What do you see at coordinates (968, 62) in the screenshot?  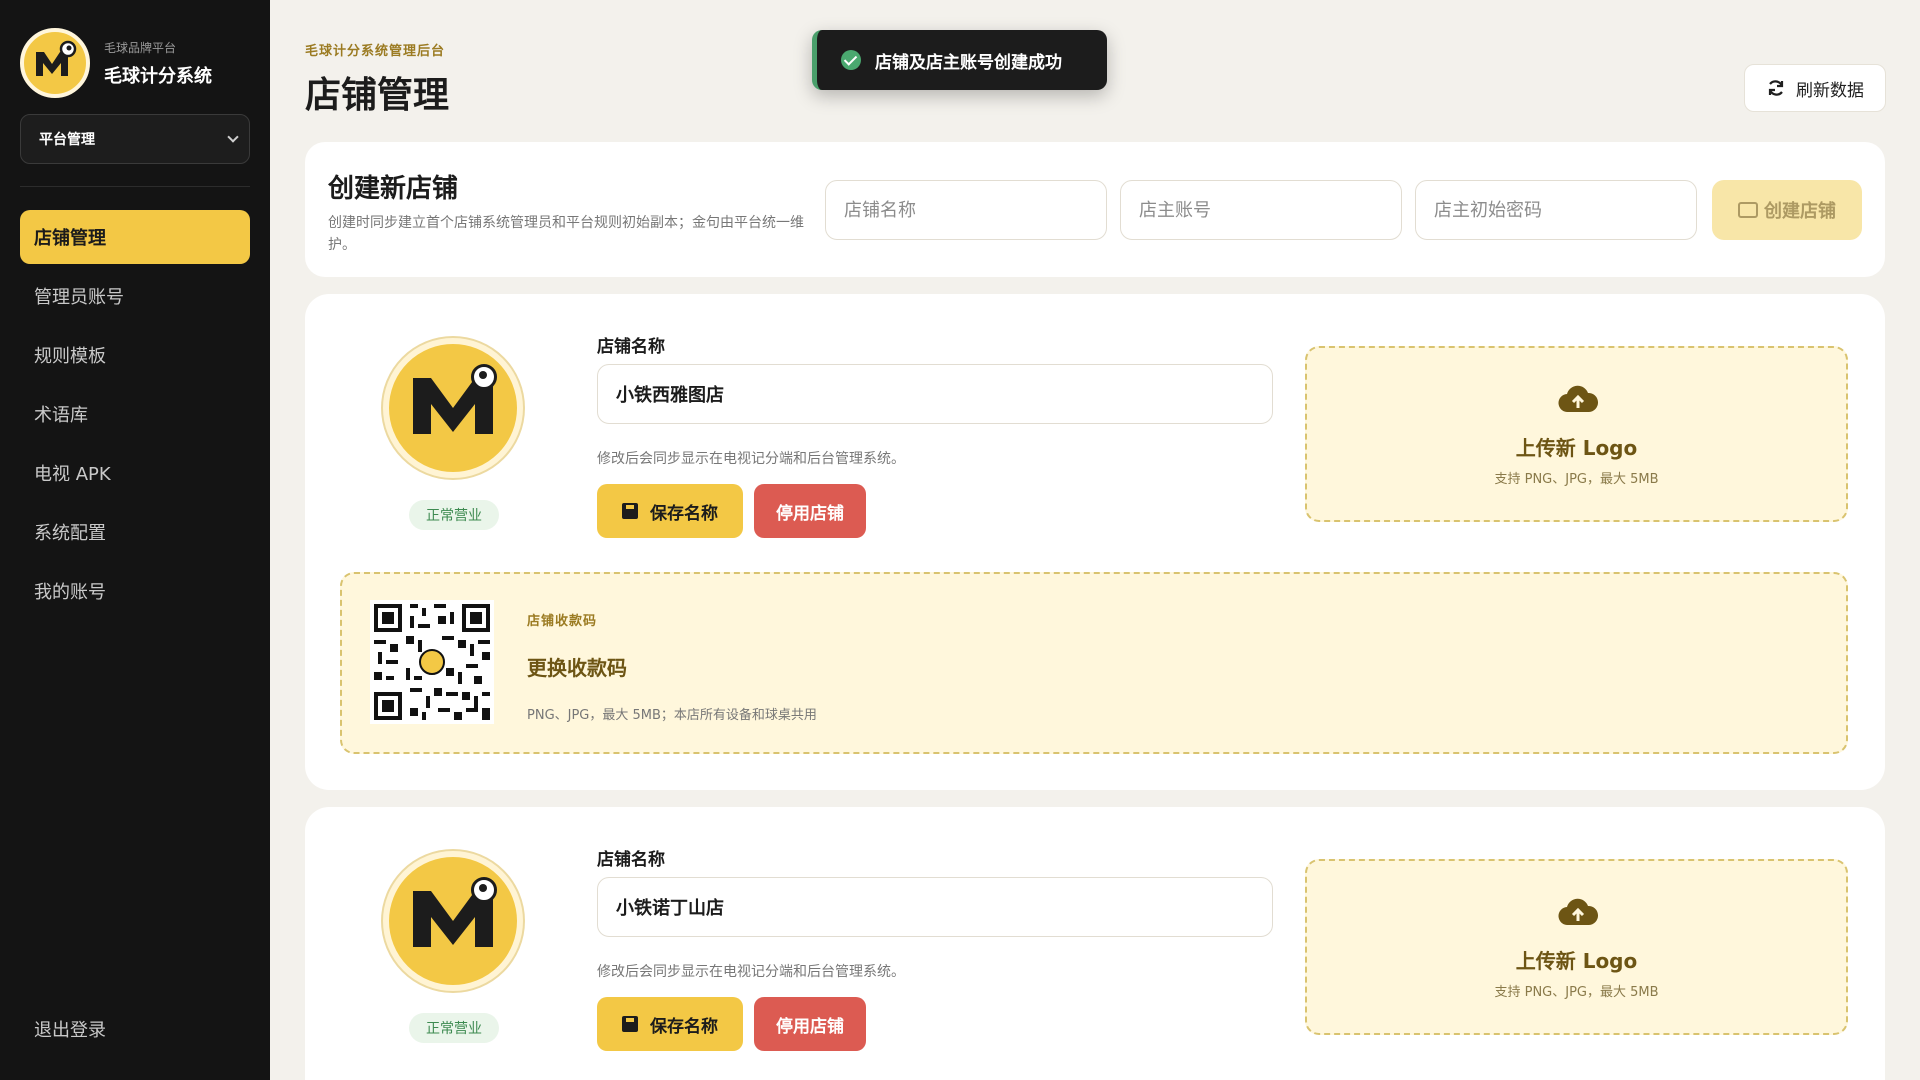 I see `toast-message: 店铺及店主账号创建成功` at bounding box center [968, 62].